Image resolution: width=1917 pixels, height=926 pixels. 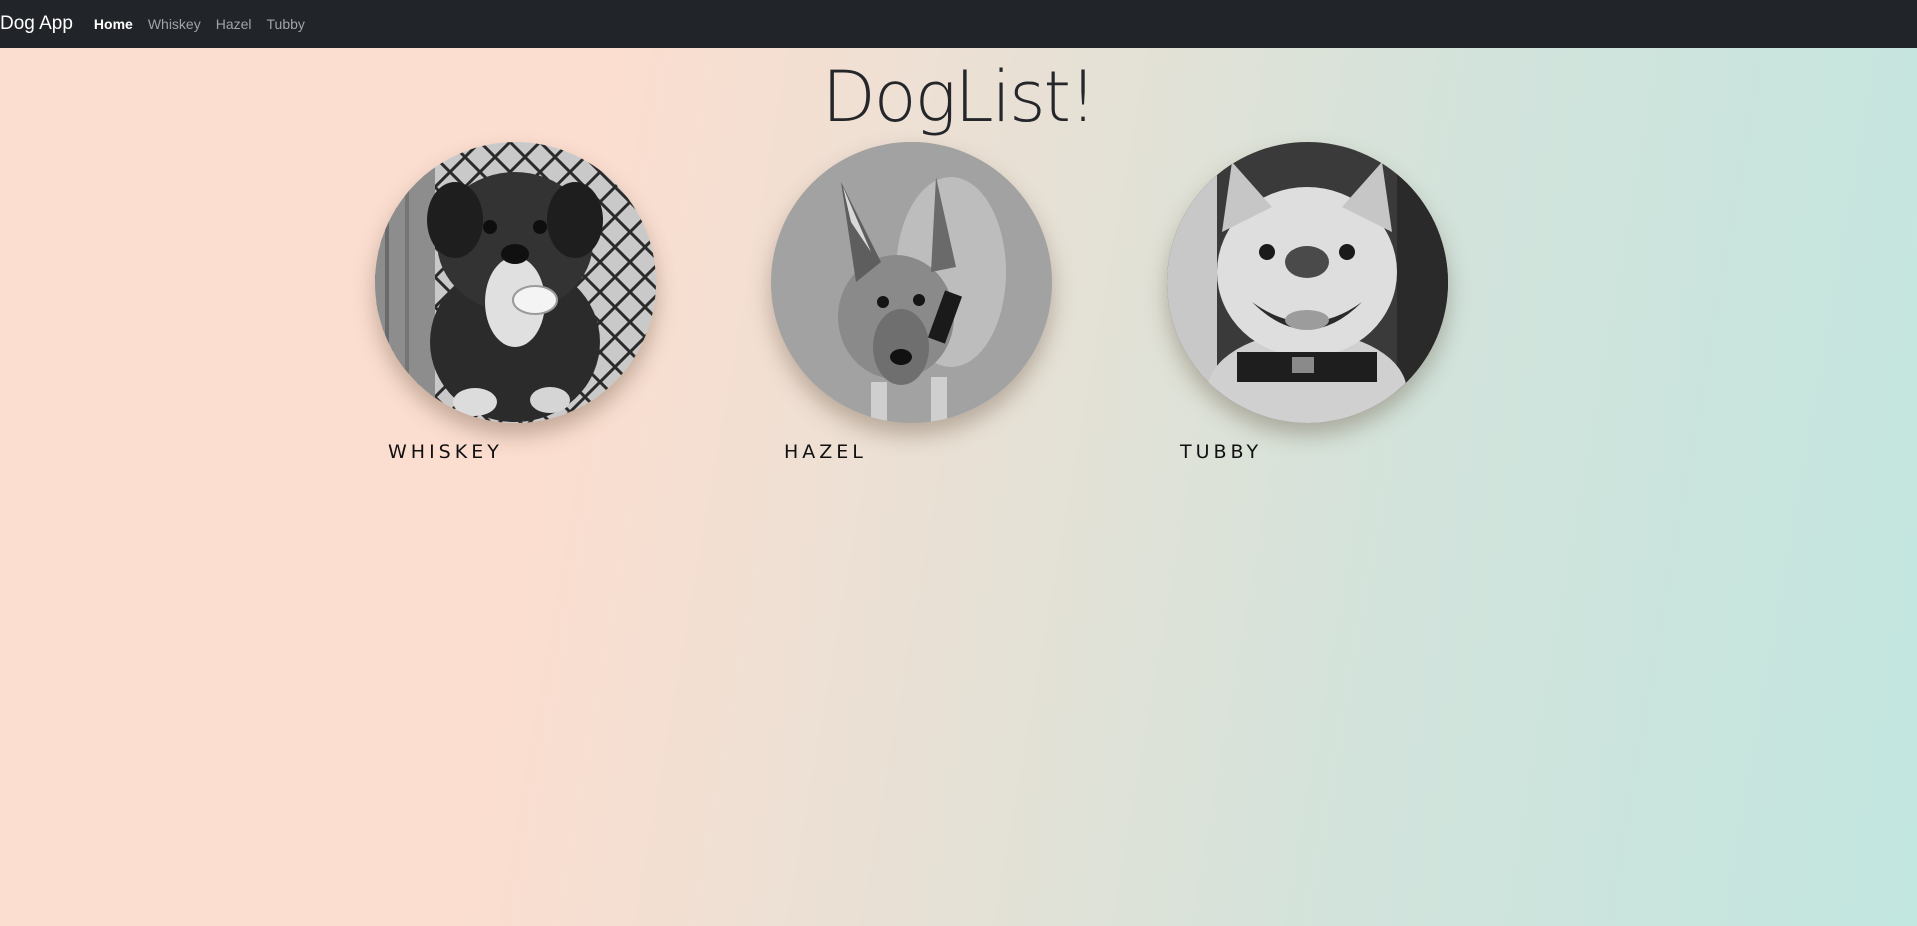 I want to click on nav-link-home: Home, so click(x=113, y=24).